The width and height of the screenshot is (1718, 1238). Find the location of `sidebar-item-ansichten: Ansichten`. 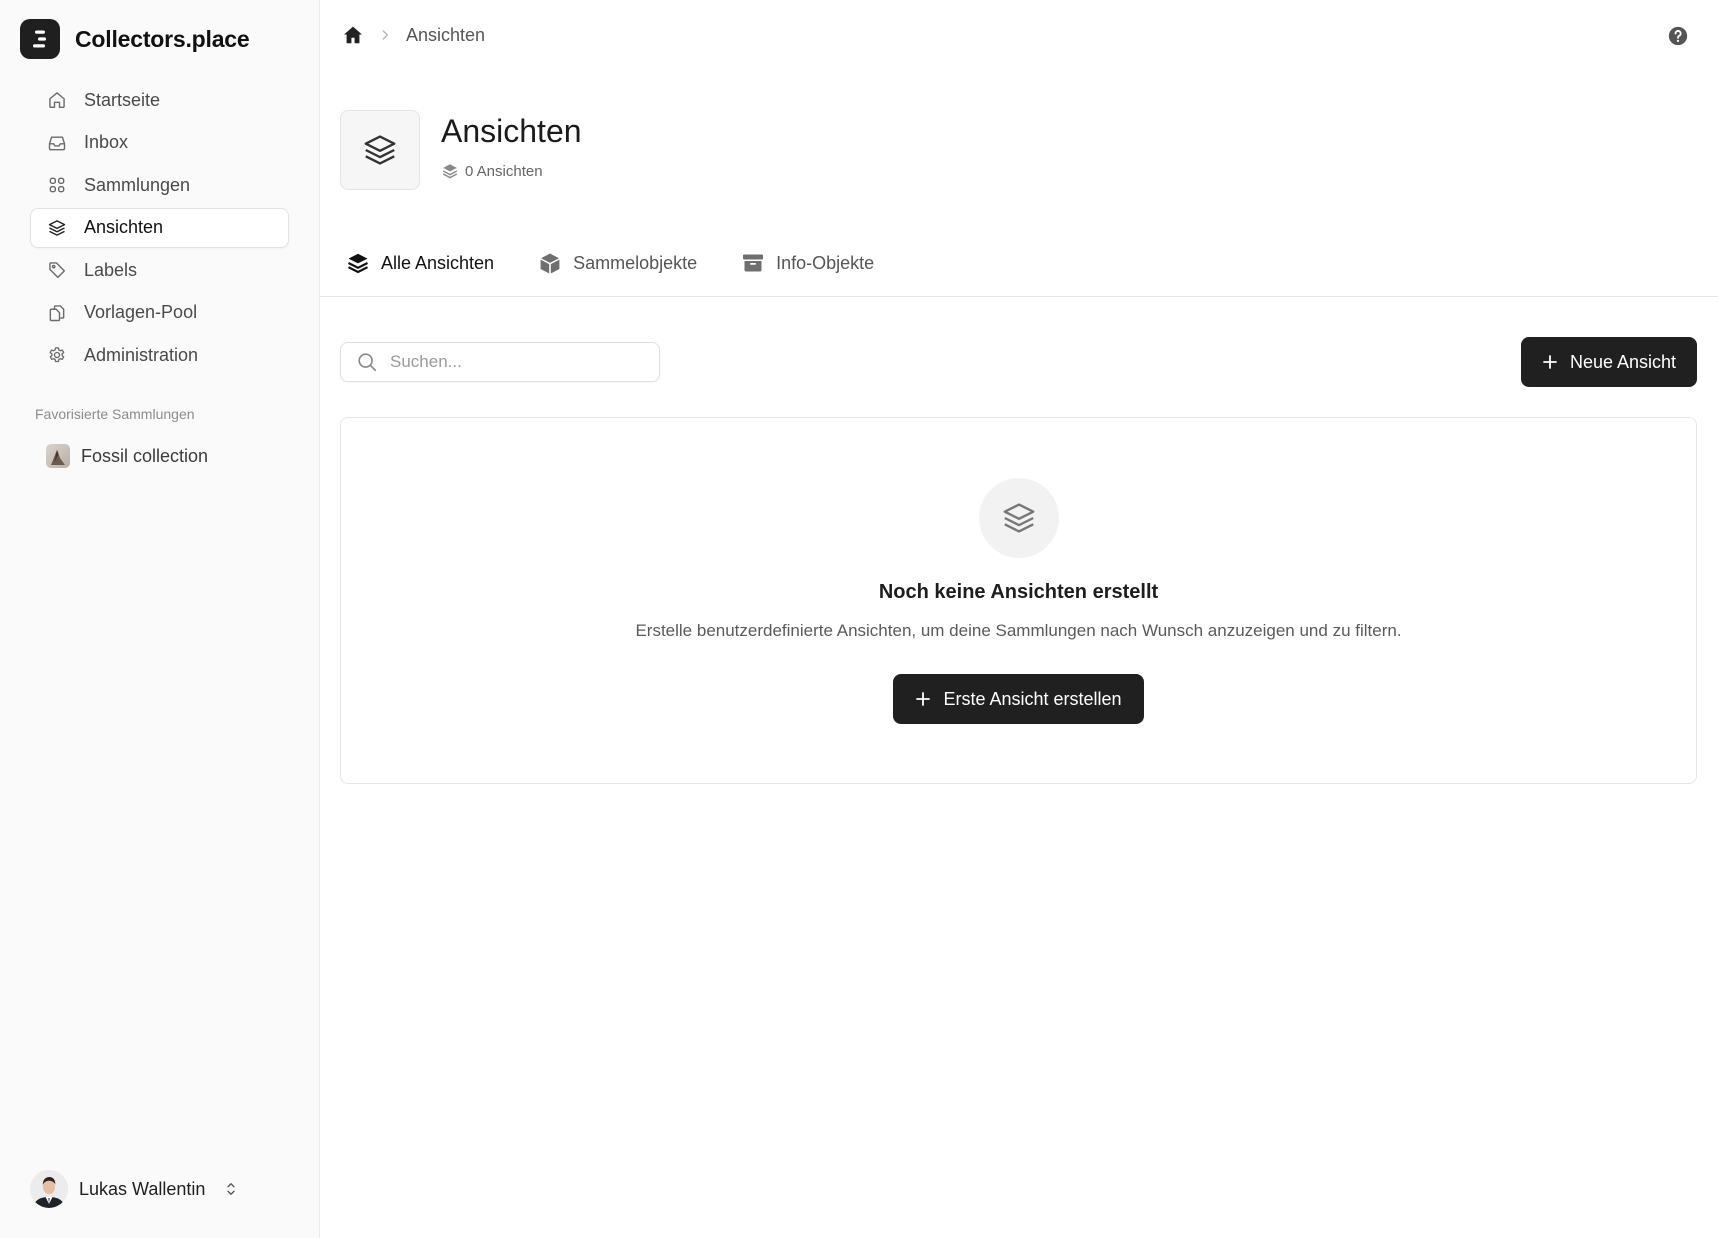

sidebar-item-ansichten: Ansichten is located at coordinates (159, 227).